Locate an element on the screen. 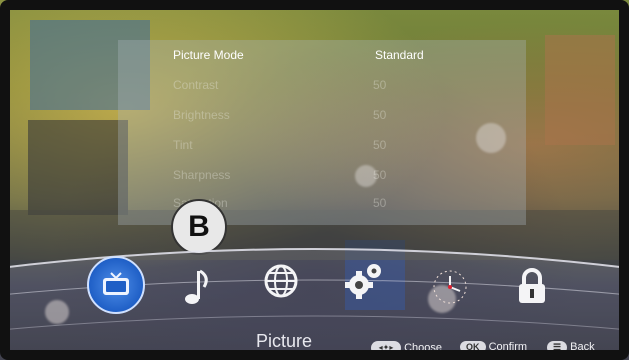  background-poster is located at coordinates (580, 90).